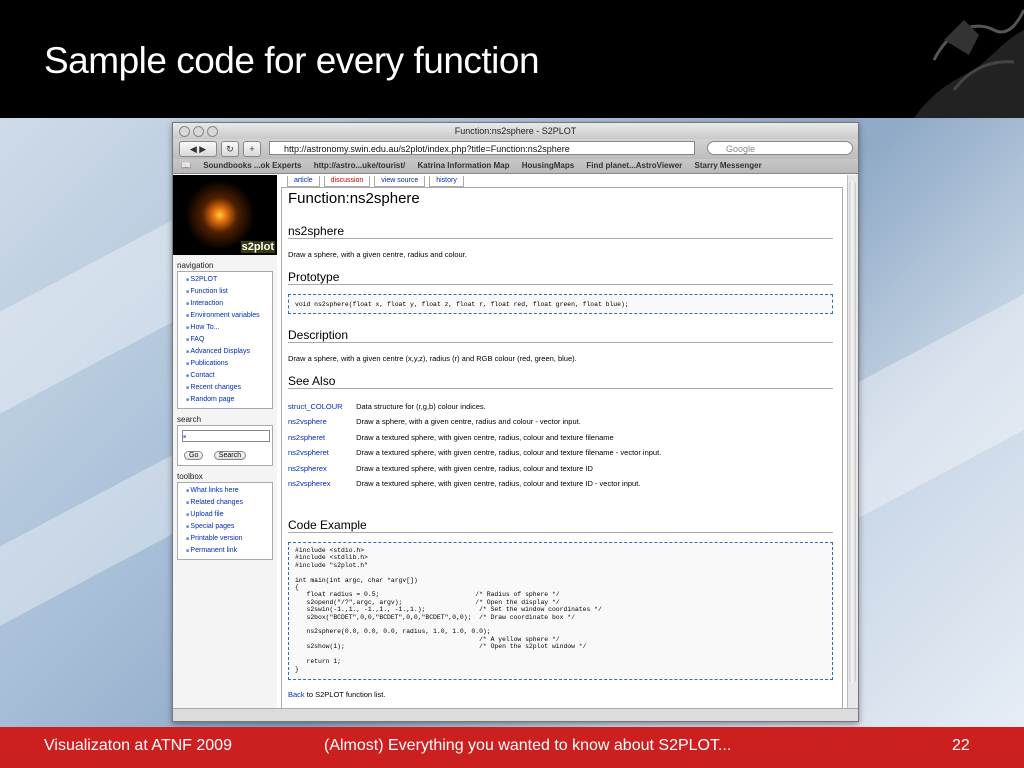 The width and height of the screenshot is (1024, 768). I want to click on back-forward-button: ◀ ▶, so click(198, 149).